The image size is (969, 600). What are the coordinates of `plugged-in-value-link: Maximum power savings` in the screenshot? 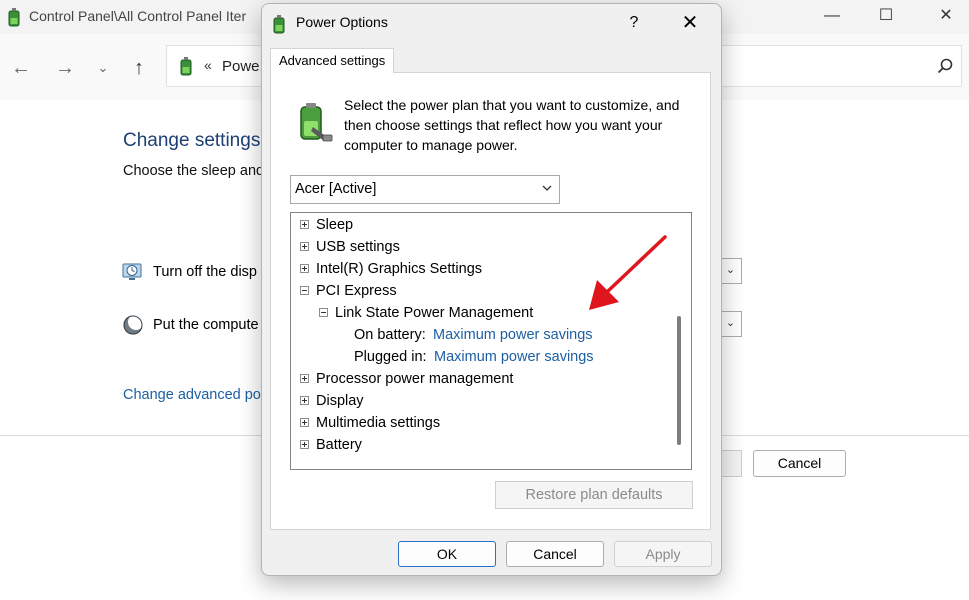 It's located at (514, 357).